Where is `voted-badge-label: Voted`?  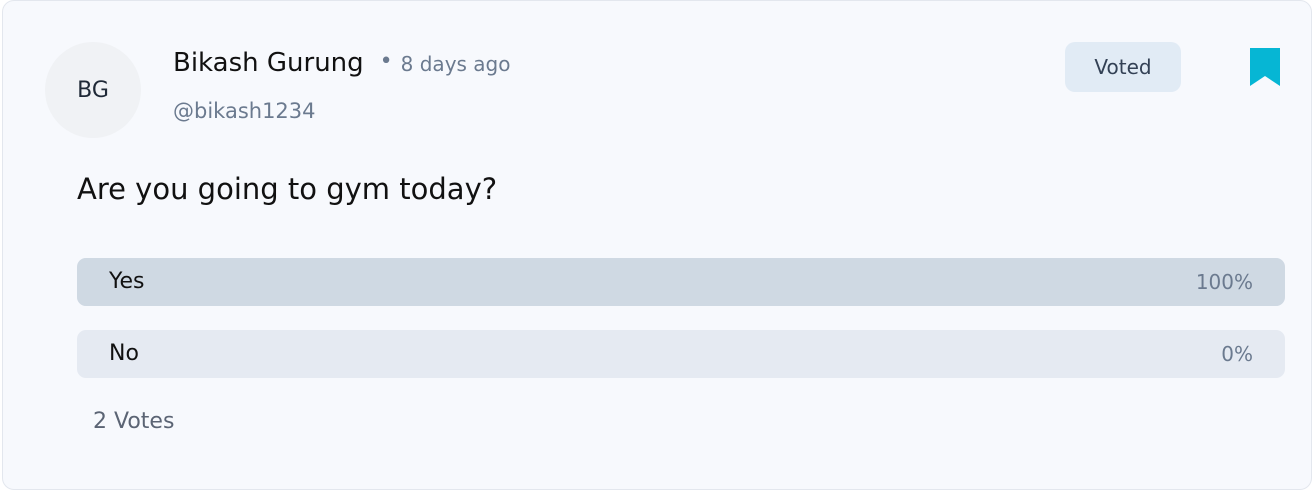 voted-badge-label: Voted is located at coordinates (1123, 67).